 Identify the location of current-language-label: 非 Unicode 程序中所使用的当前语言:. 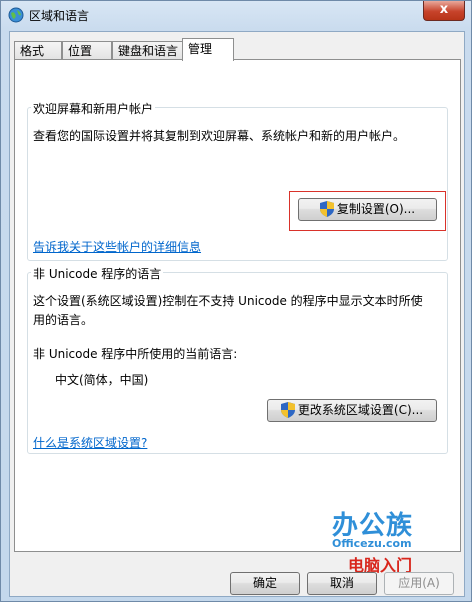
(135, 354).